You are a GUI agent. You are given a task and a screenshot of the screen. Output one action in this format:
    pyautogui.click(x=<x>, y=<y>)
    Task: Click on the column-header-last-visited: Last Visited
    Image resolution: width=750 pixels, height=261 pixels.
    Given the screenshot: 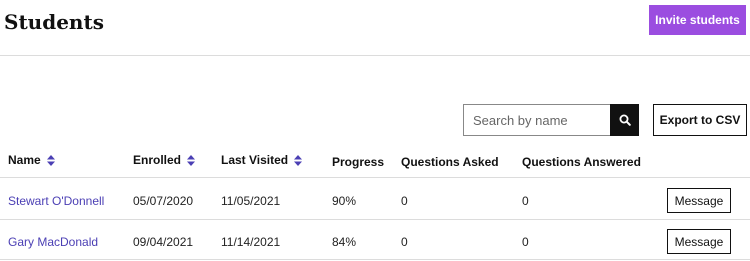 What is the action you would take?
    pyautogui.click(x=262, y=160)
    